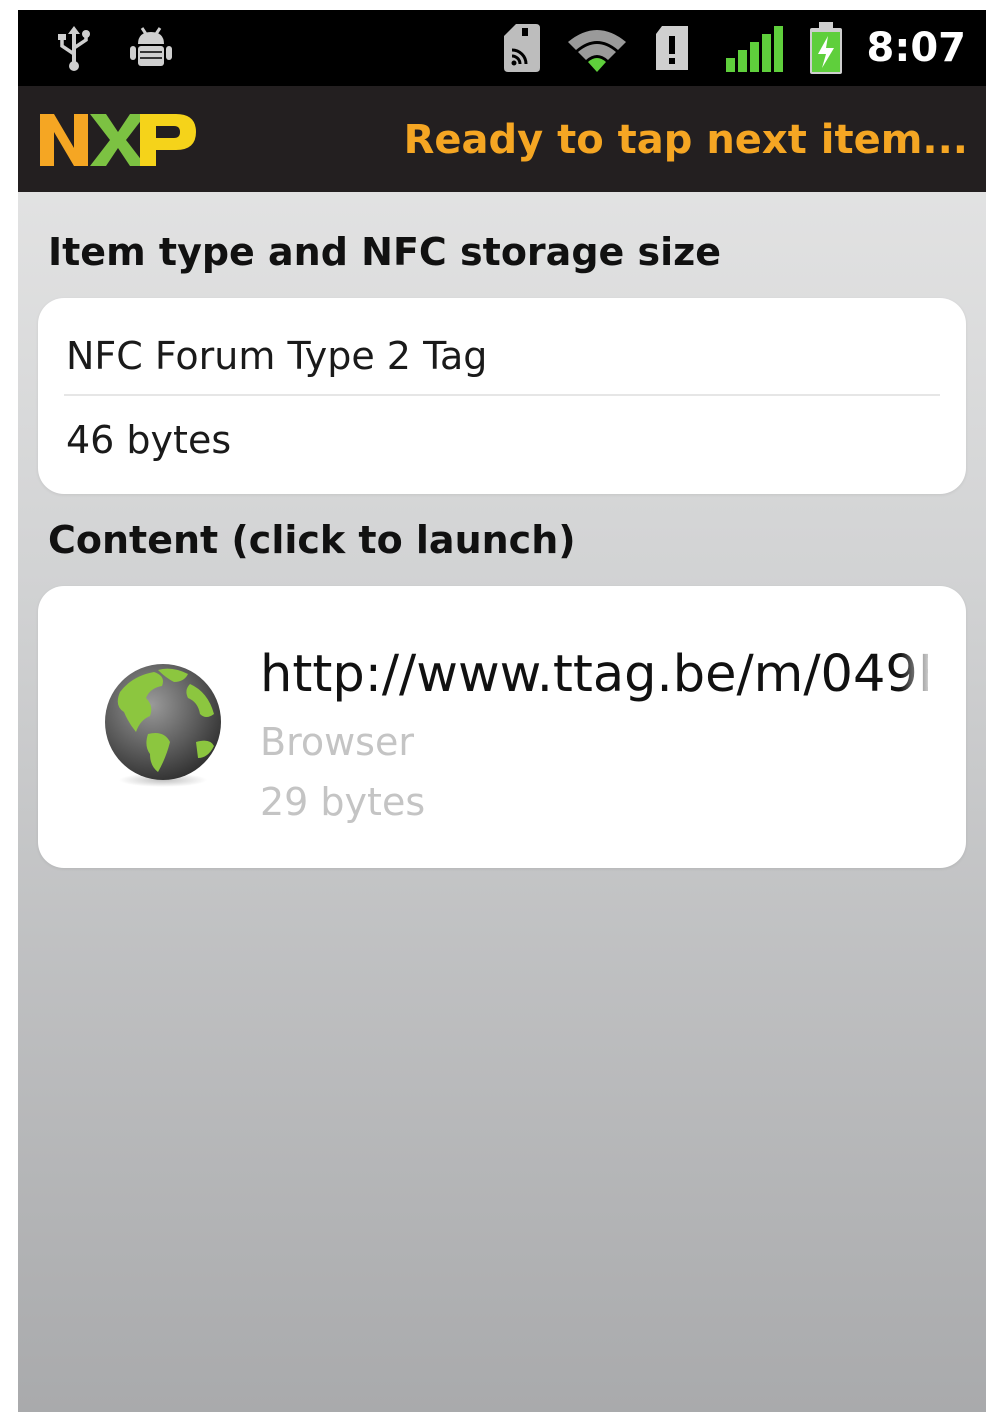 The image size is (990, 1412). Describe the element at coordinates (74, 48) in the screenshot. I see `usb-icon` at that location.